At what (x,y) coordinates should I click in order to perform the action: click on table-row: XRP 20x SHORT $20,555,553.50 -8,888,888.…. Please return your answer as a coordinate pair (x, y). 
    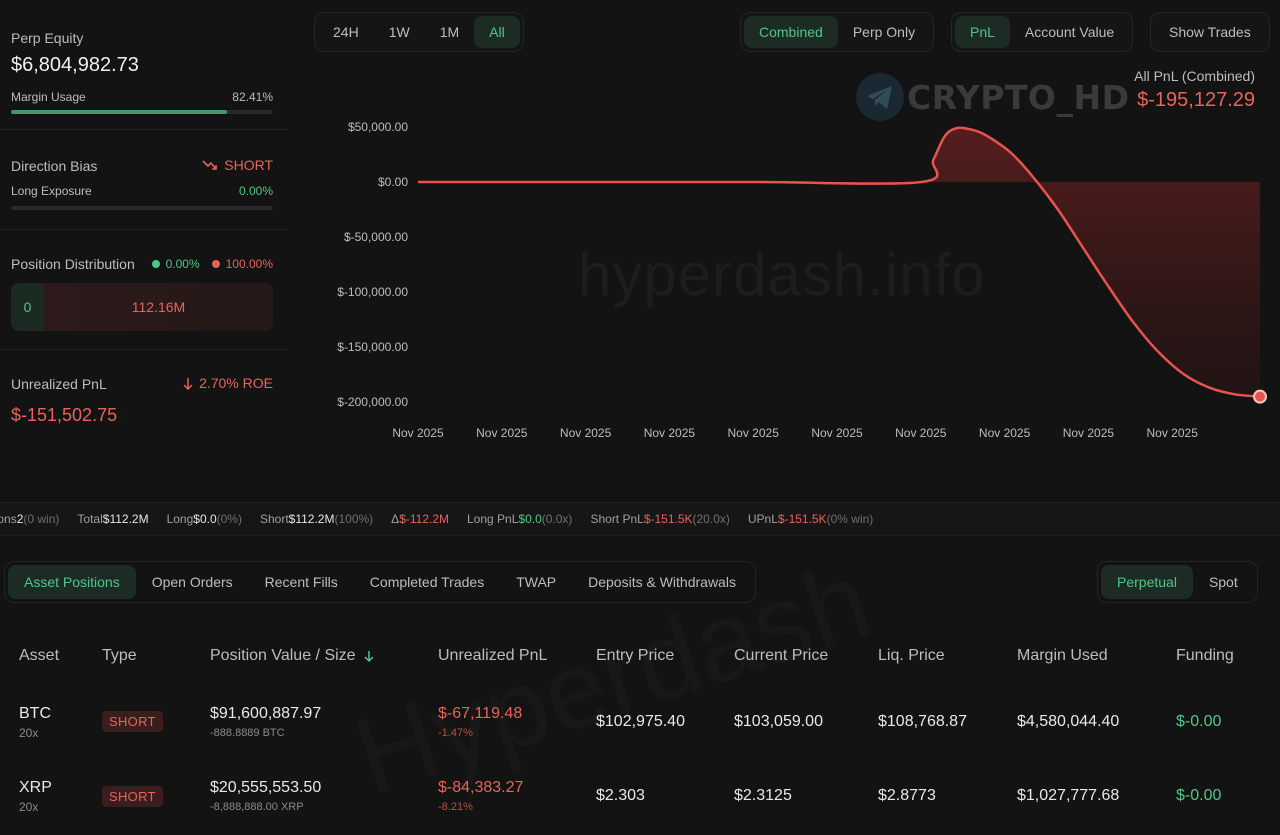
    Looking at the image, I should click on (640, 799).